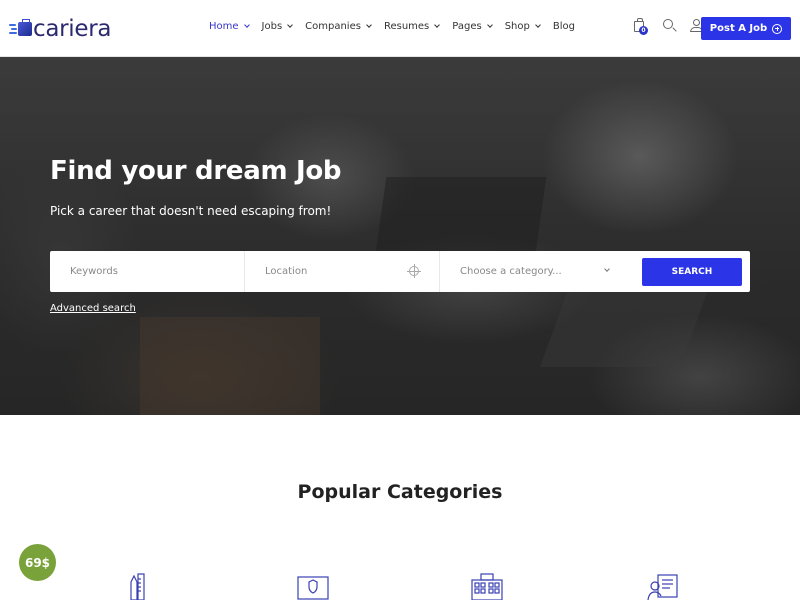 Image resolution: width=800 pixels, height=600 pixels. Describe the element at coordinates (414, 271) in the screenshot. I see `locate-me-icon` at that location.